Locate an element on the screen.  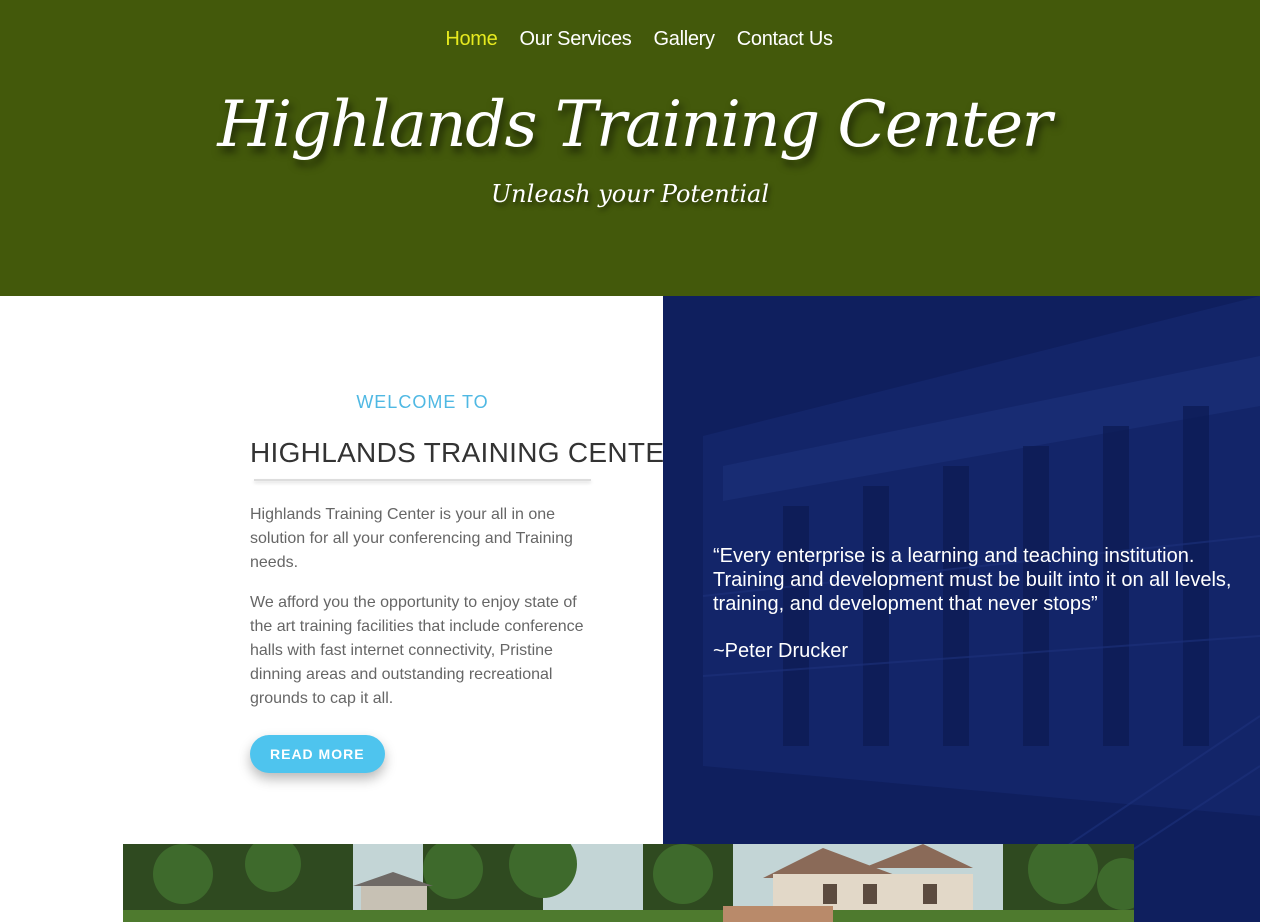
welcome-kicker: WELCOME TO is located at coordinates (422, 402).